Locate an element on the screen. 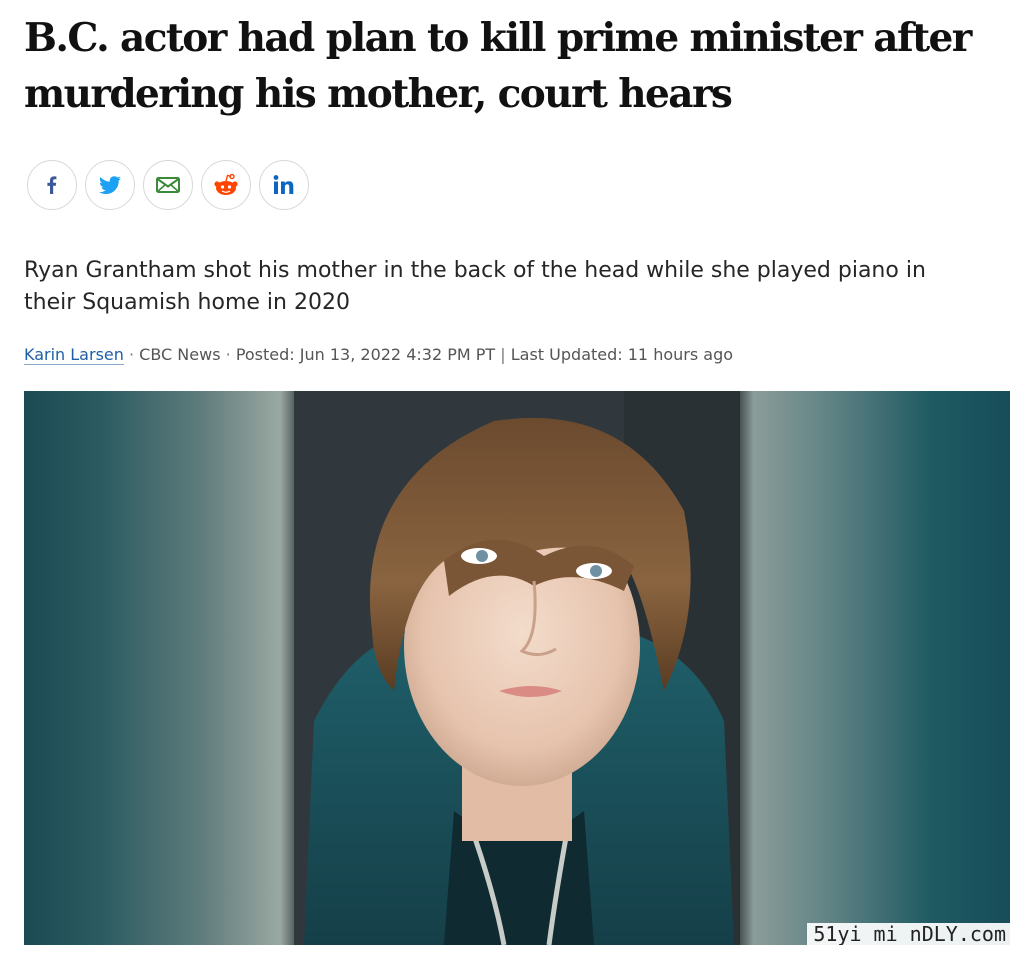  image-watermark: 51yi mi nDLY.com is located at coordinates (908, 934).